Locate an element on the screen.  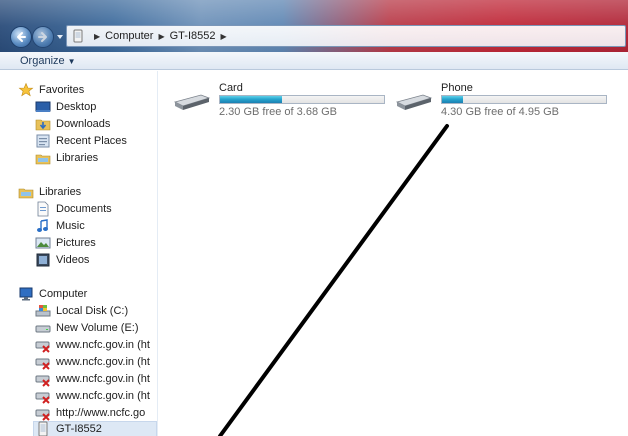
nav-item-videos: Videos is located at coordinates (62, 260).